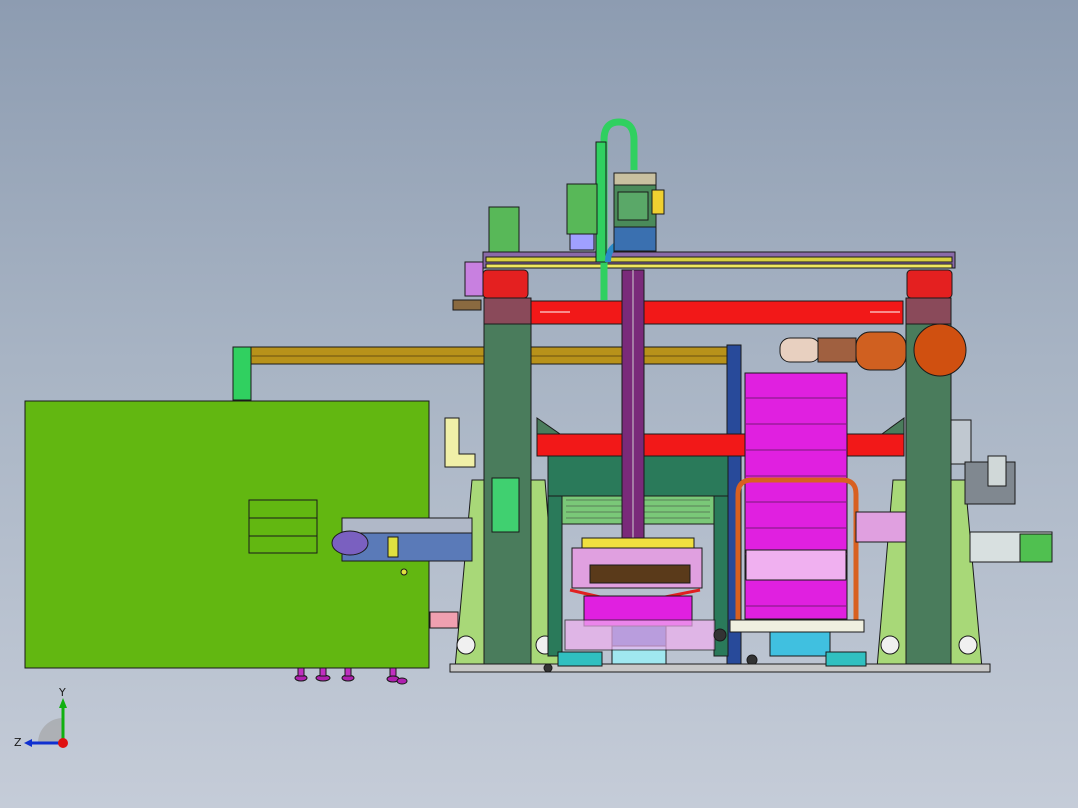 The width and height of the screenshot is (1078, 808). I want to click on z-axis-label: Z, so click(18, 742).